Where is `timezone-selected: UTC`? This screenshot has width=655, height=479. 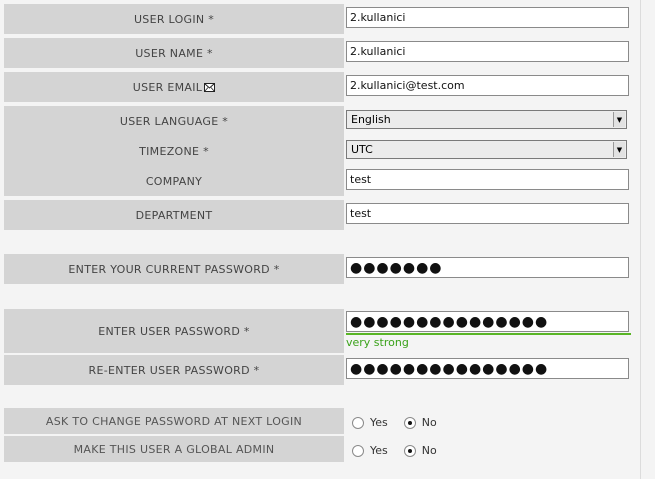
timezone-selected: UTC is located at coordinates (362, 149).